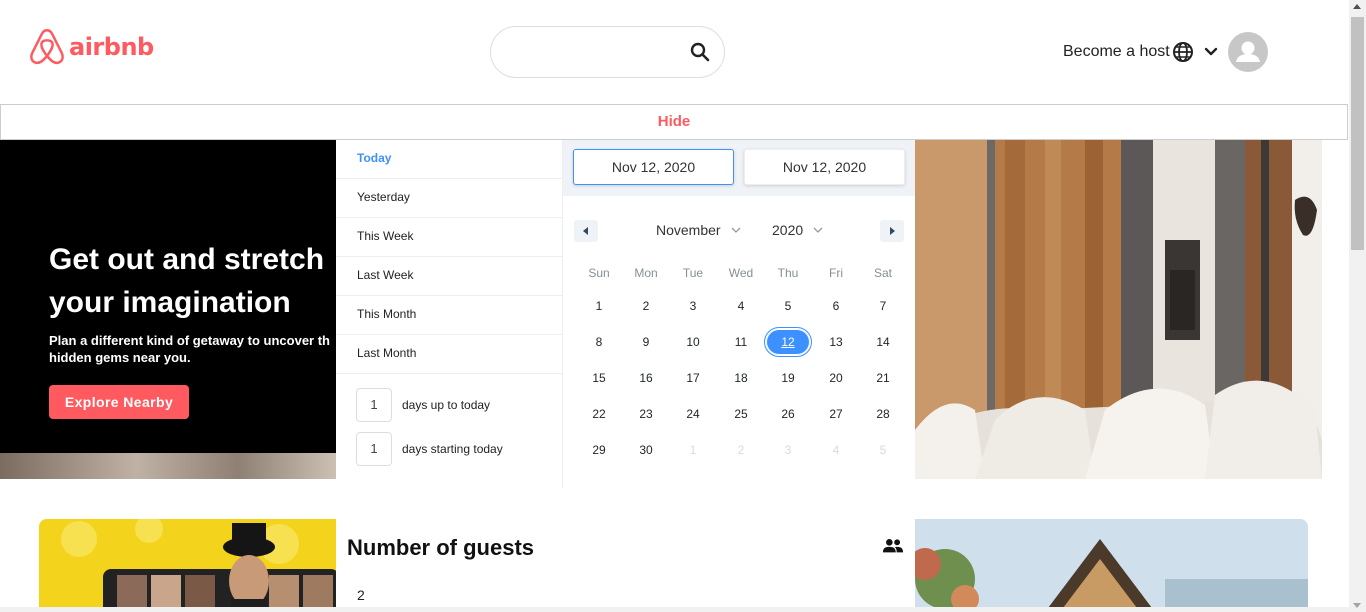 This screenshot has height=612, width=1366. What do you see at coordinates (1116, 52) in the screenshot?
I see `become-host-link: Become a host` at bounding box center [1116, 52].